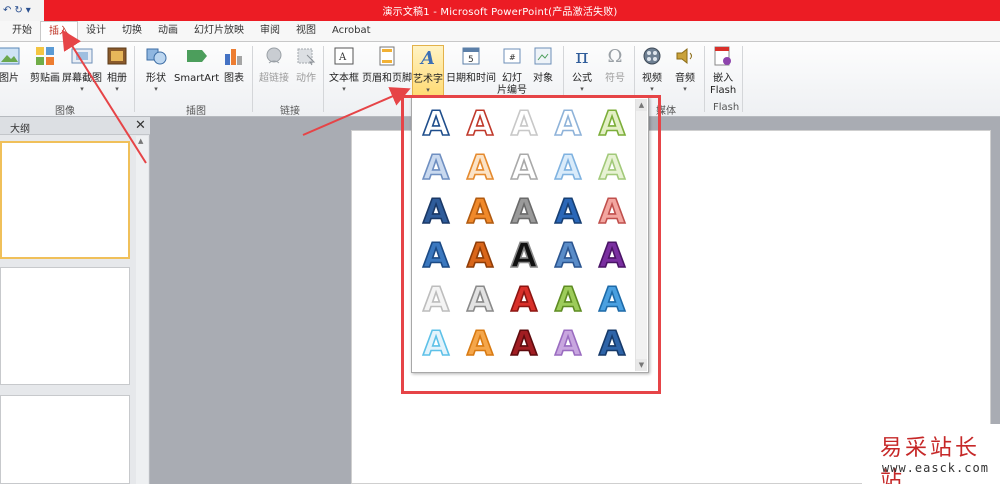 This screenshot has width=1000, height=484. I want to click on wordart-style-27: A, so click(480, 342).